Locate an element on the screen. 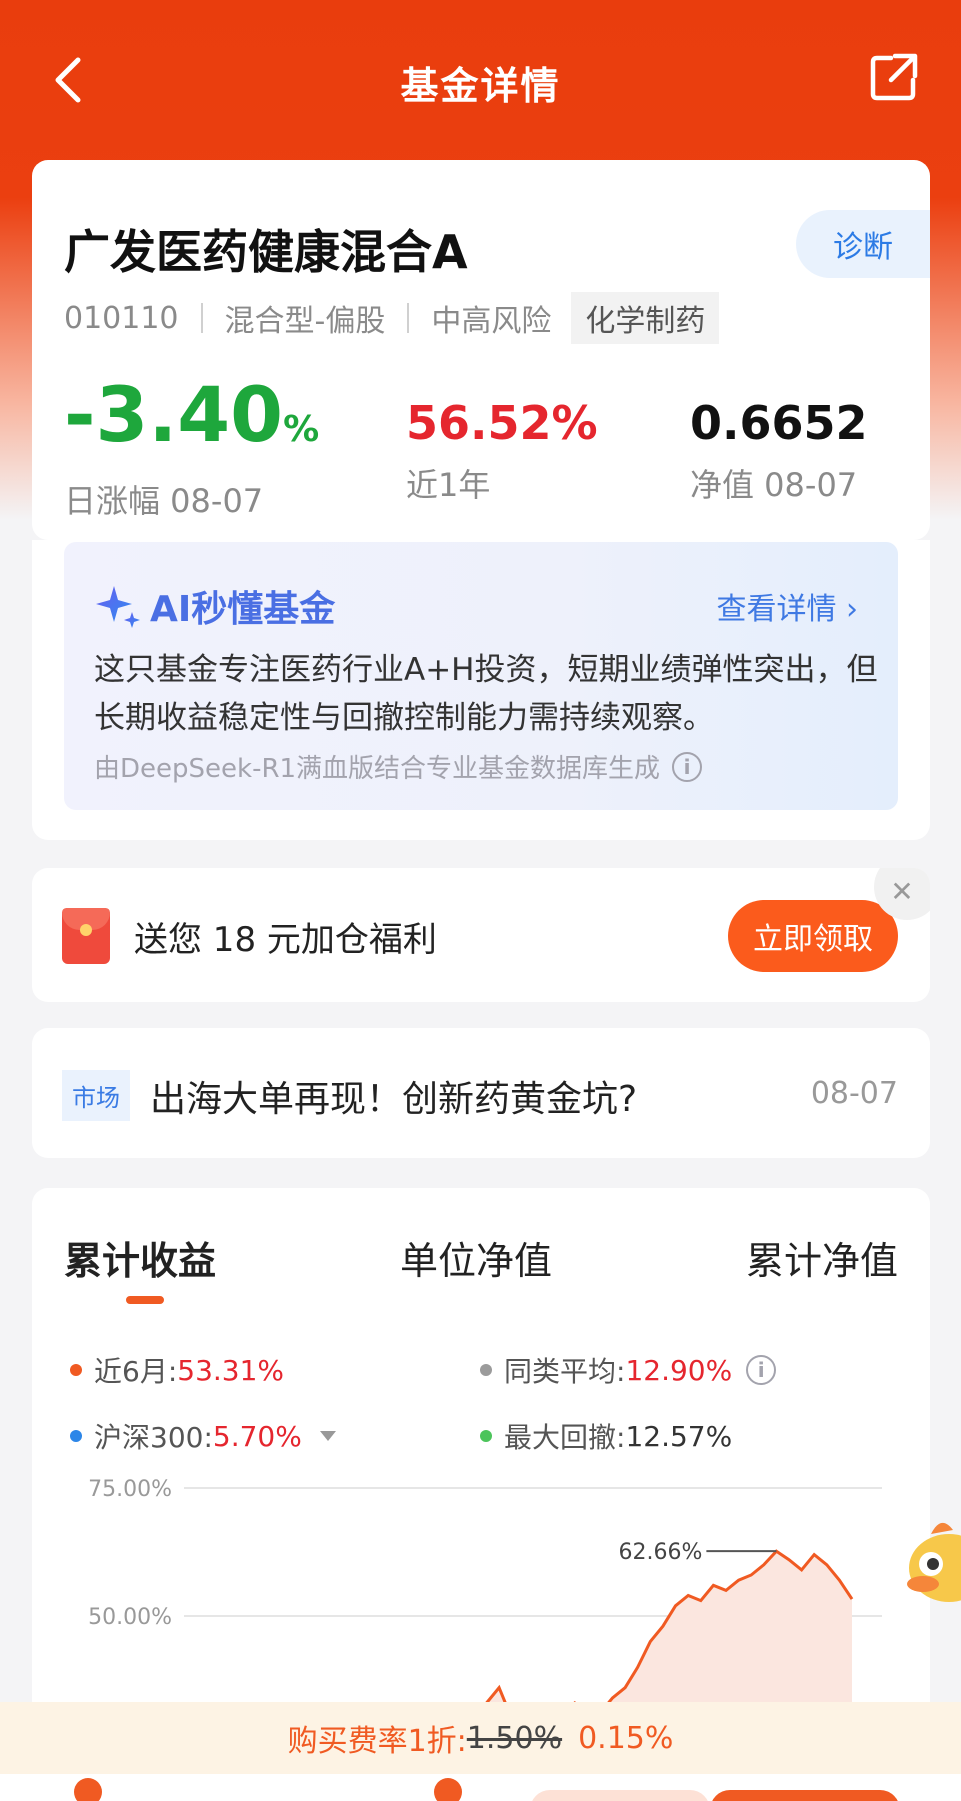  fee-bar: 购买费率1折: 1.50% 0.15% is located at coordinates (480, 1738).